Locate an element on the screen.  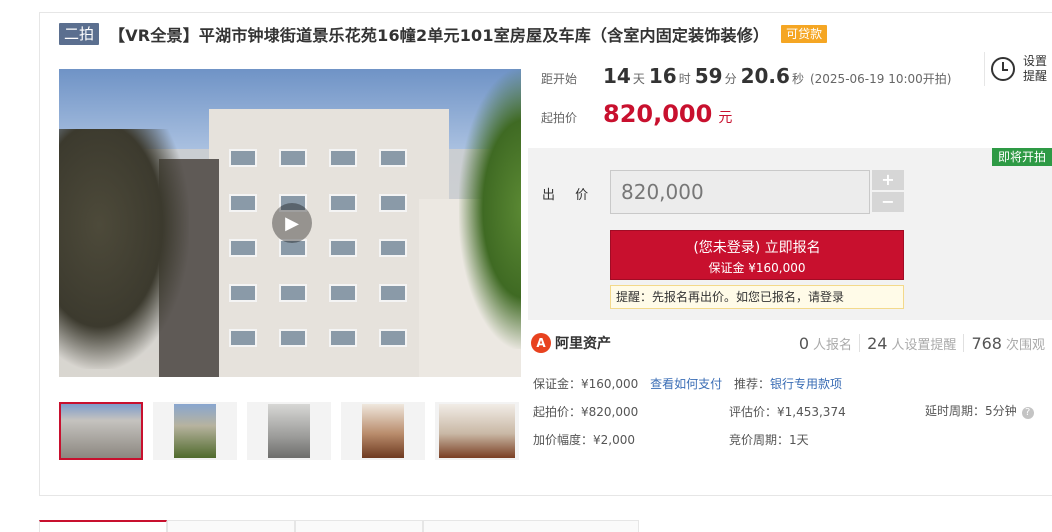
bid-label: 出 价 is located at coordinates (569, 195).